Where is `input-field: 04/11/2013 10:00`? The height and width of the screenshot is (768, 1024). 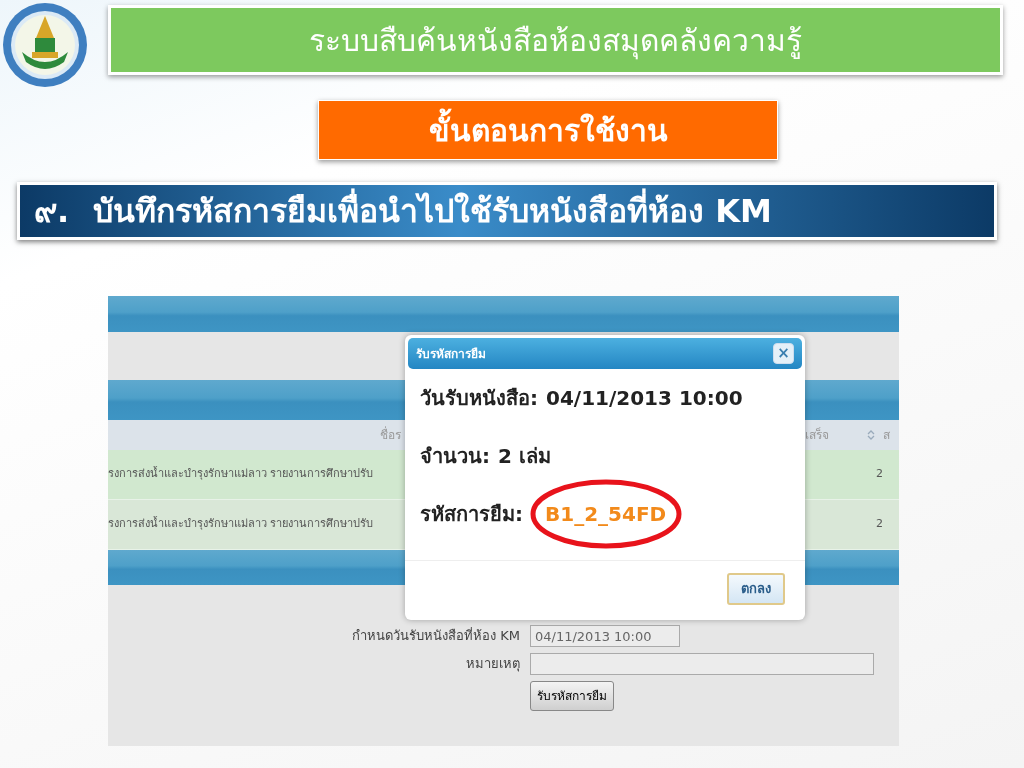
input-field: 04/11/2013 10:00 is located at coordinates (605, 636).